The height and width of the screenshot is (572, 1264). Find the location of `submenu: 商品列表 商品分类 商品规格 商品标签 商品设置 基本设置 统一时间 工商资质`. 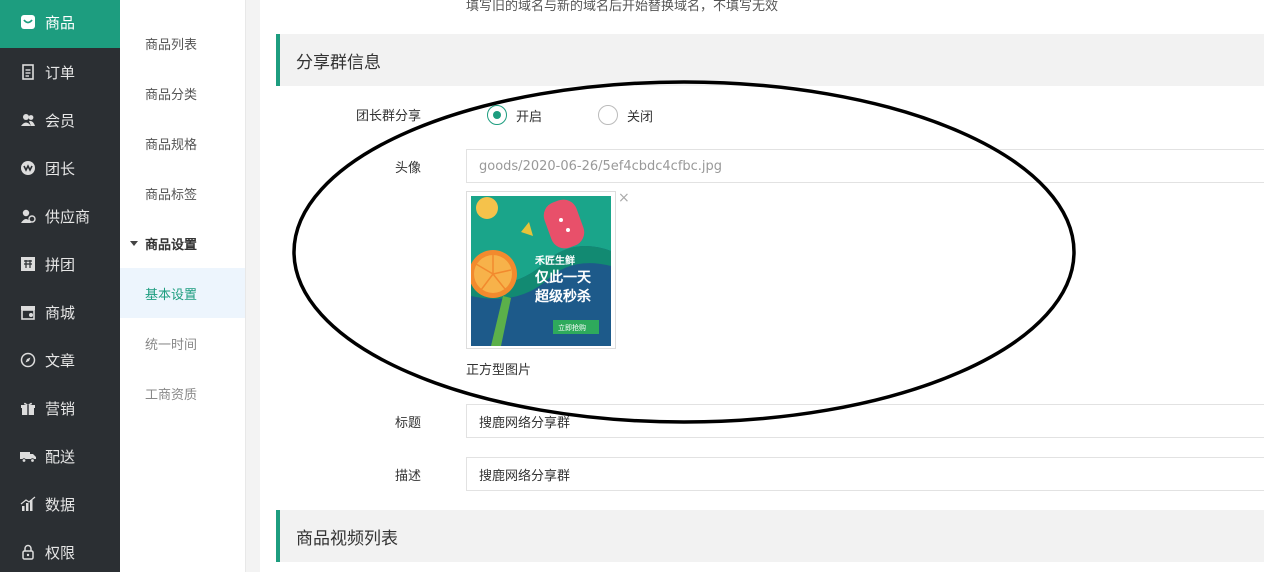

submenu: 商品列表 商品分类 商品规格 商品标签 商品设置 基本设置 统一时间 工商资质 is located at coordinates (183, 286).